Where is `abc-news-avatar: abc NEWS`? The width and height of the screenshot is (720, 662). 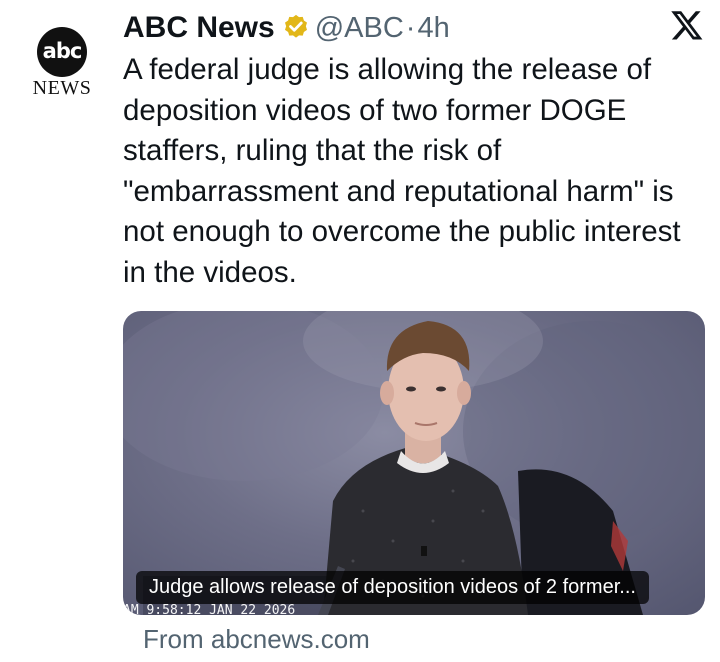
abc-news-avatar: abc NEWS is located at coordinates (62, 63).